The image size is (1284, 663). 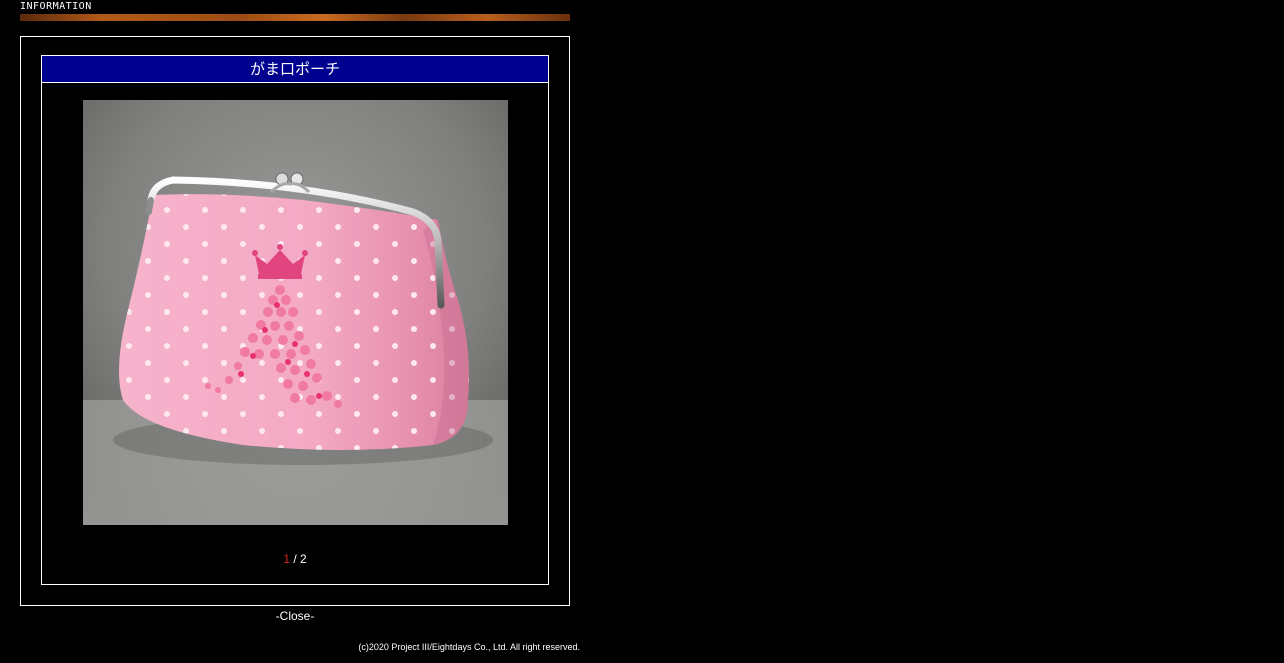 What do you see at coordinates (295, 69) in the screenshot?
I see `item-title: がま口ポーチ` at bounding box center [295, 69].